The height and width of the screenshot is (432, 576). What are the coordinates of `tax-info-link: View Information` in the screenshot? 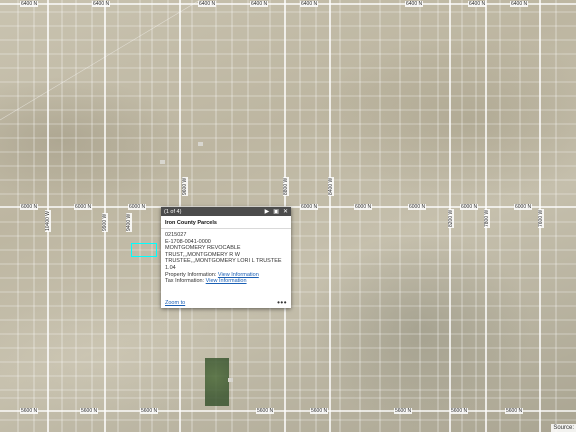 It's located at (226, 281).